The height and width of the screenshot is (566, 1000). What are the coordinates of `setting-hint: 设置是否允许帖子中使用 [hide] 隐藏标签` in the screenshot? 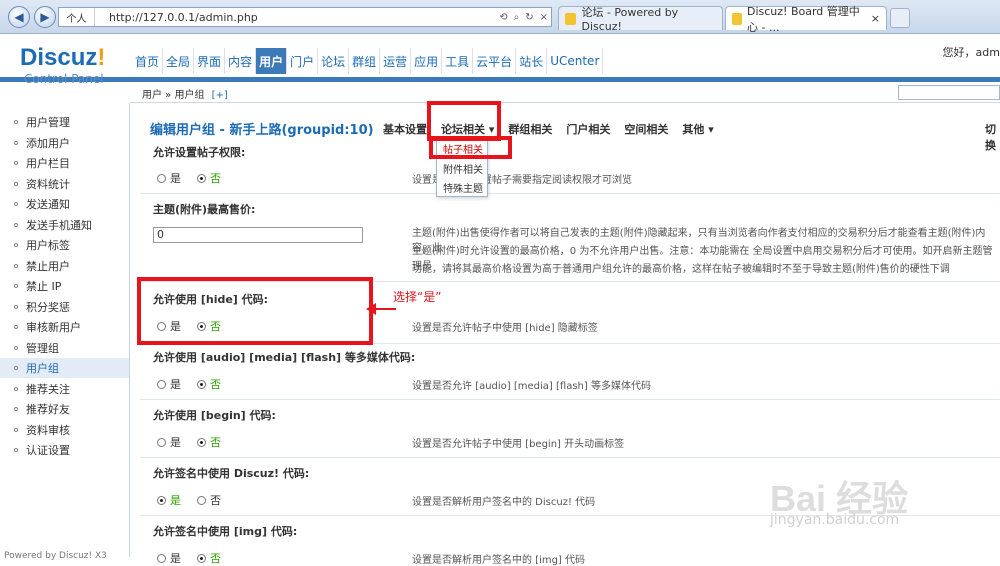 It's located at (505, 328).